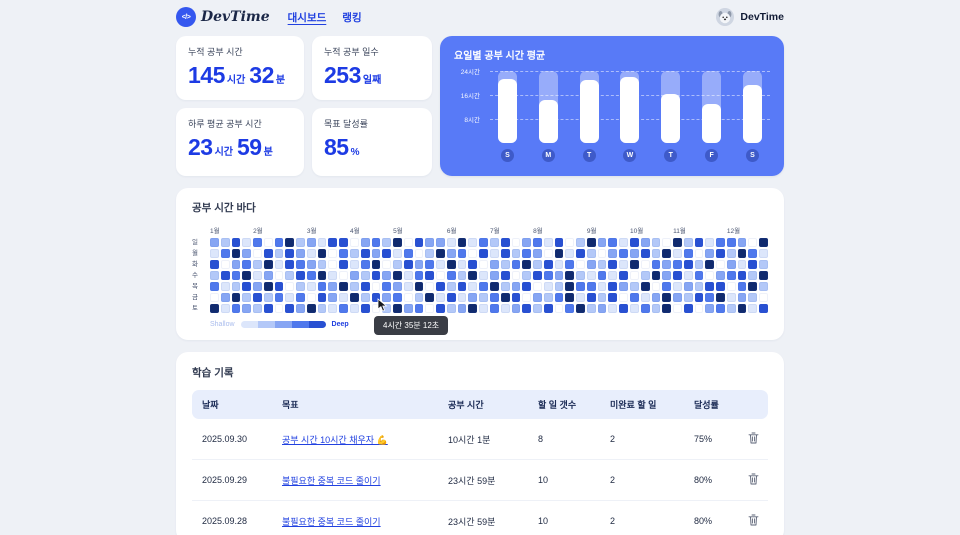 The image size is (960, 535). What do you see at coordinates (307, 17) in the screenshot?
I see `nav-dashboard: 대시보드` at bounding box center [307, 17].